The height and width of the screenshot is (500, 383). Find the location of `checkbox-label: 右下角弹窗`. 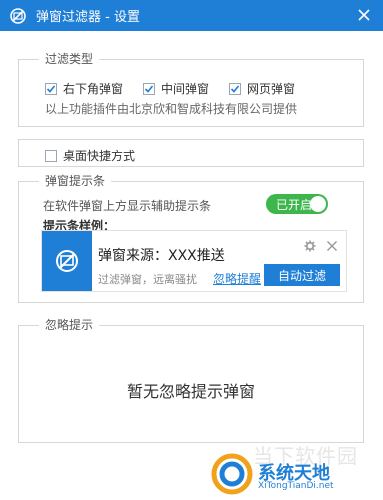

checkbox-label: 右下角弹窗 is located at coordinates (93, 89).